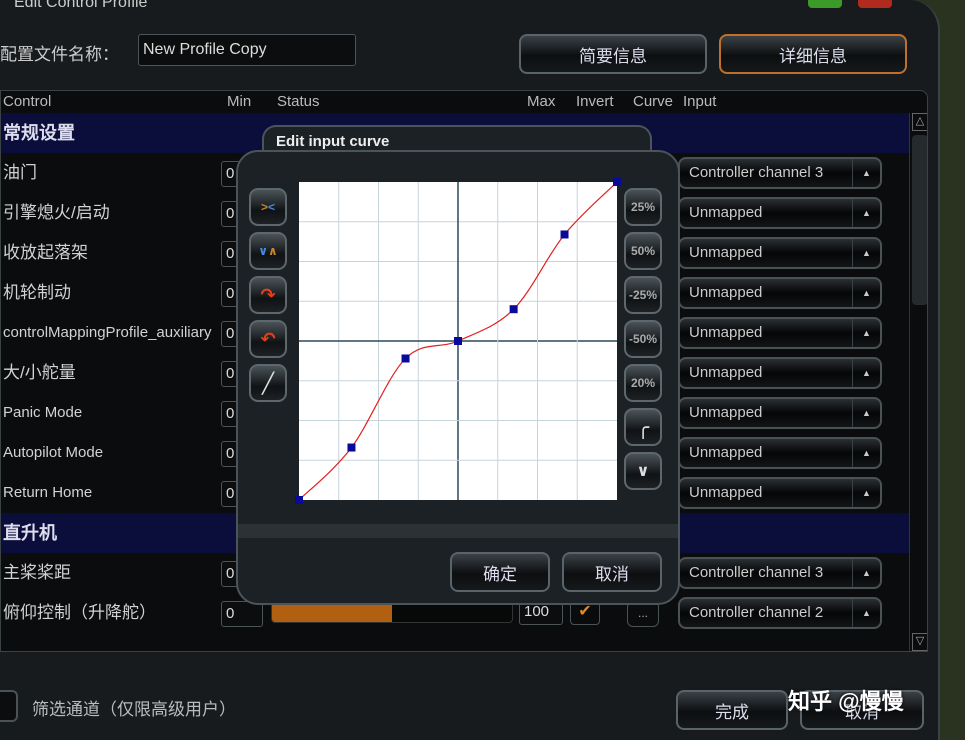 This screenshot has width=965, height=740. I want to click on col-max: Max, so click(541, 101).